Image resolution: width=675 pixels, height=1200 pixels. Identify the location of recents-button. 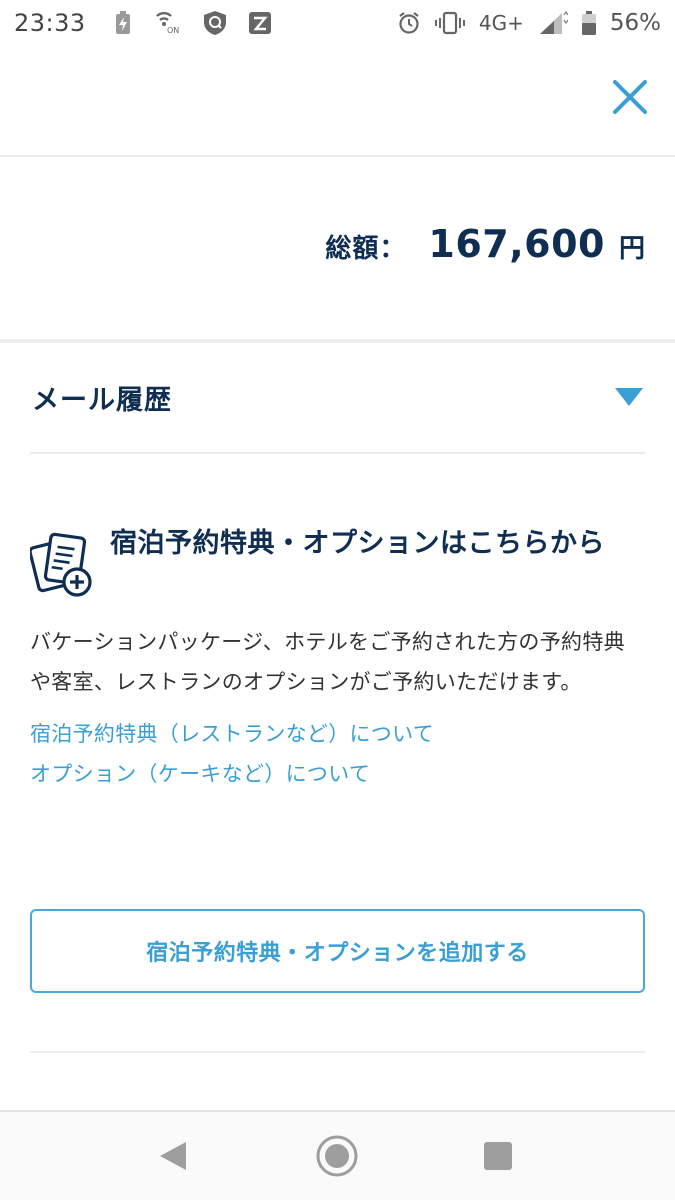
(498, 1156).